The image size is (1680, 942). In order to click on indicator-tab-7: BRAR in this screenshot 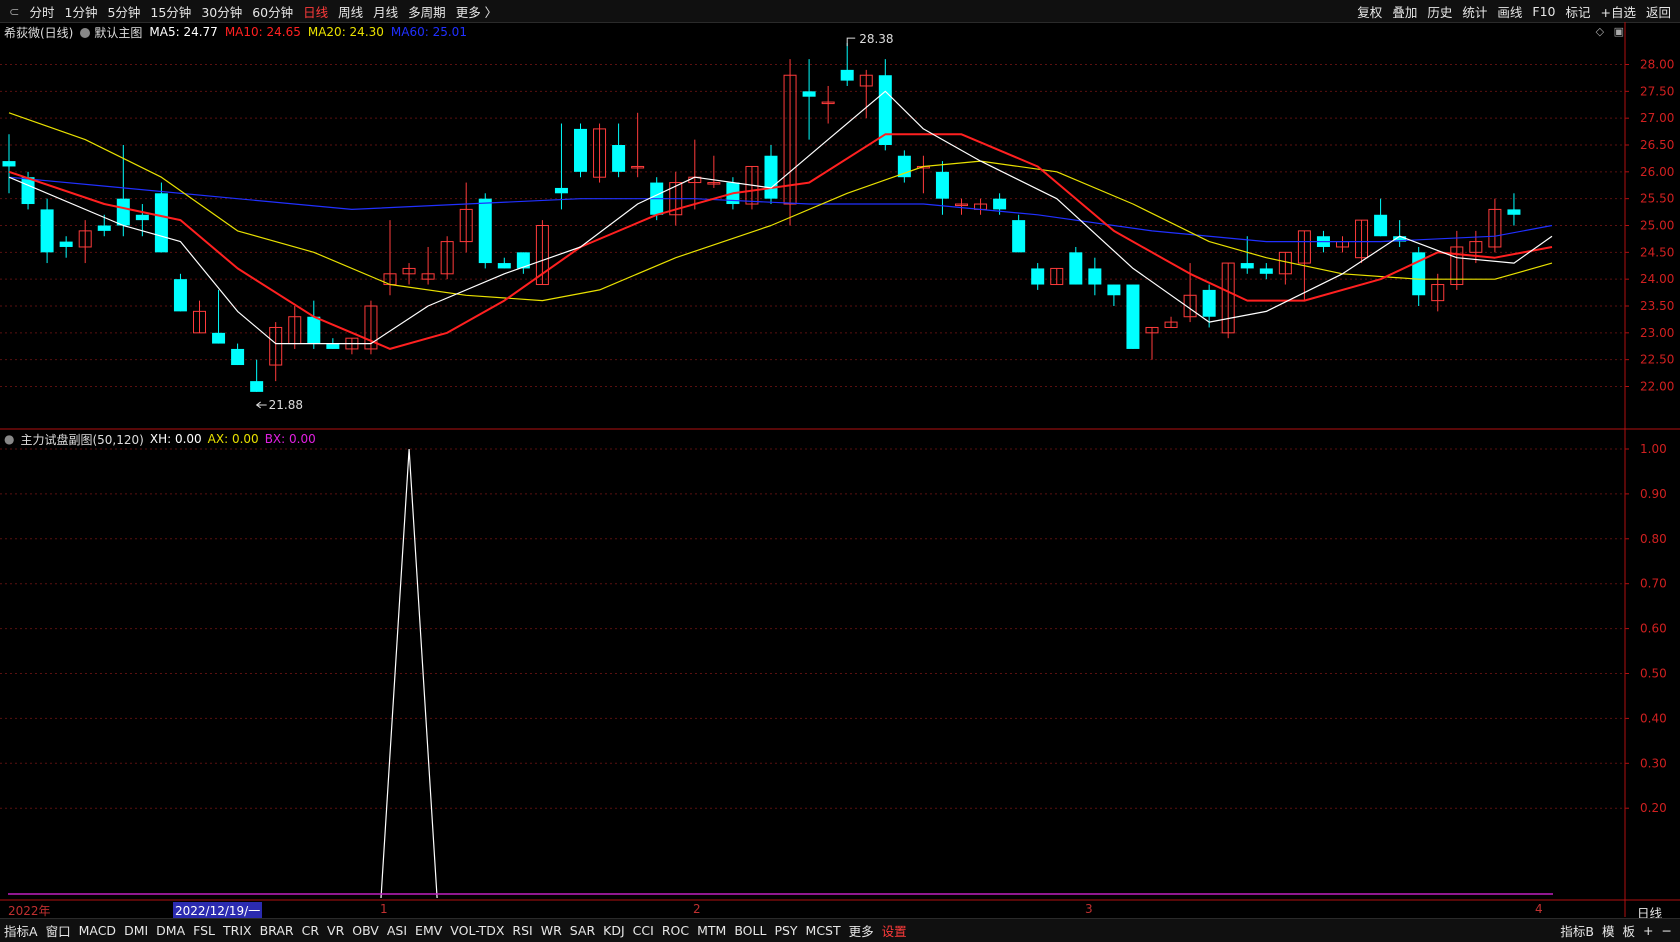, I will do `click(277, 930)`.